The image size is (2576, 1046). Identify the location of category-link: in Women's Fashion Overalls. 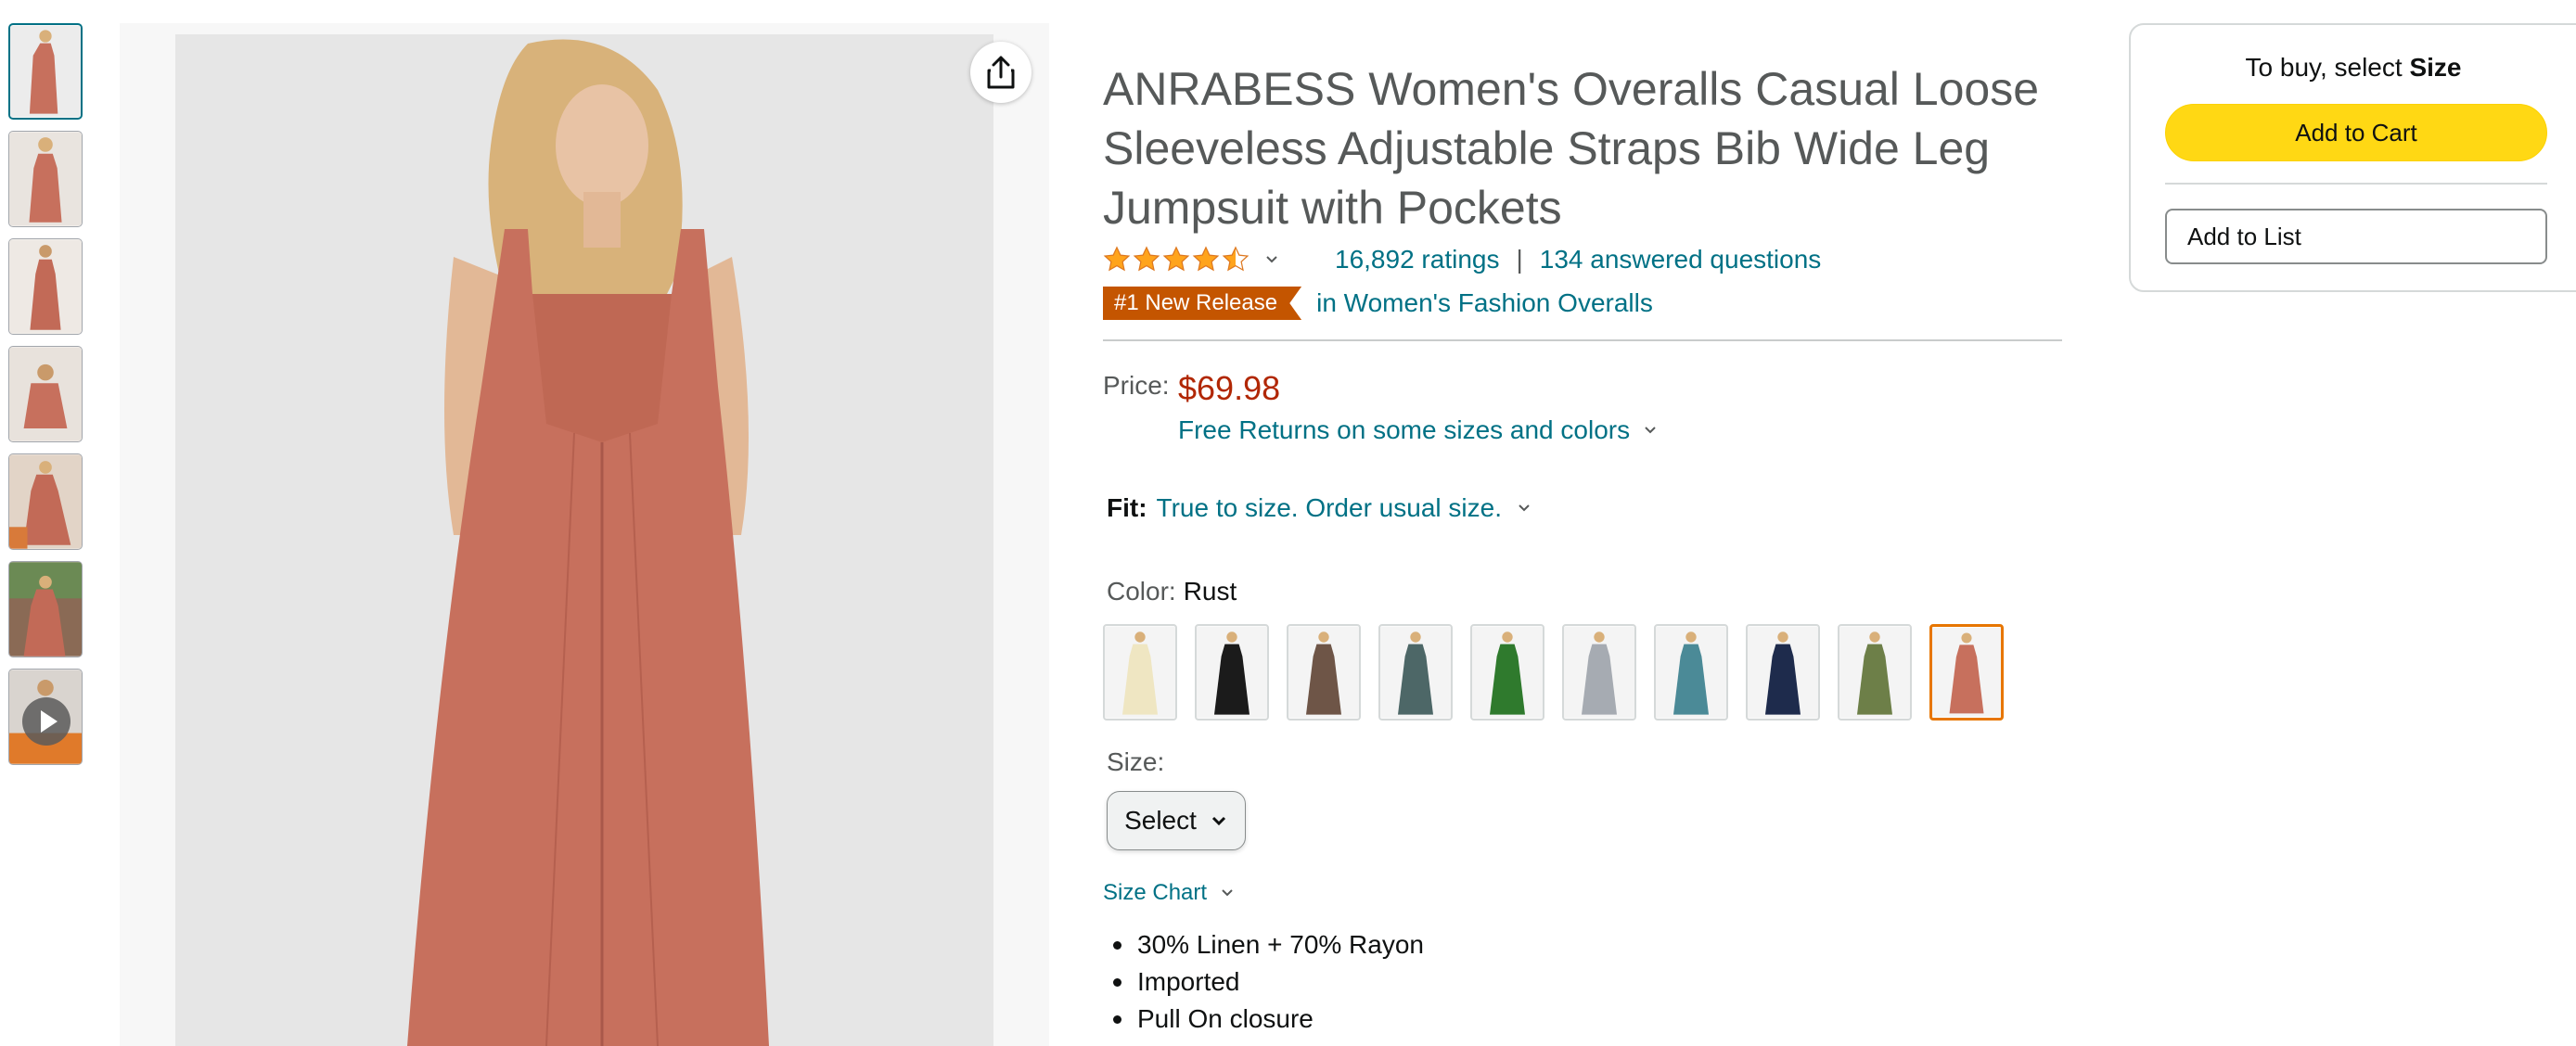
(1484, 303).